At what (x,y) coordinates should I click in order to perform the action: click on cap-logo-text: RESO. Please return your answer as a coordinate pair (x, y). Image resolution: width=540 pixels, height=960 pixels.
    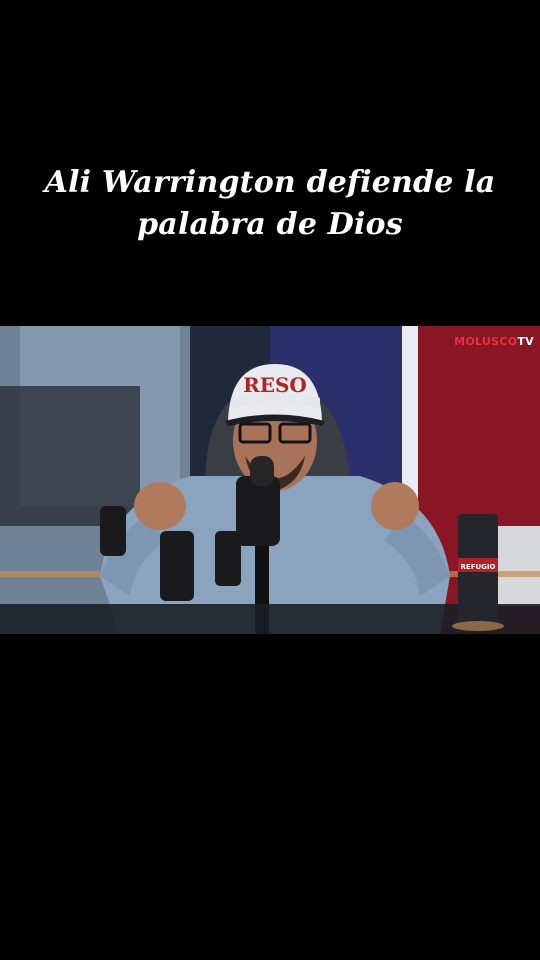
    Looking at the image, I should click on (275, 385).